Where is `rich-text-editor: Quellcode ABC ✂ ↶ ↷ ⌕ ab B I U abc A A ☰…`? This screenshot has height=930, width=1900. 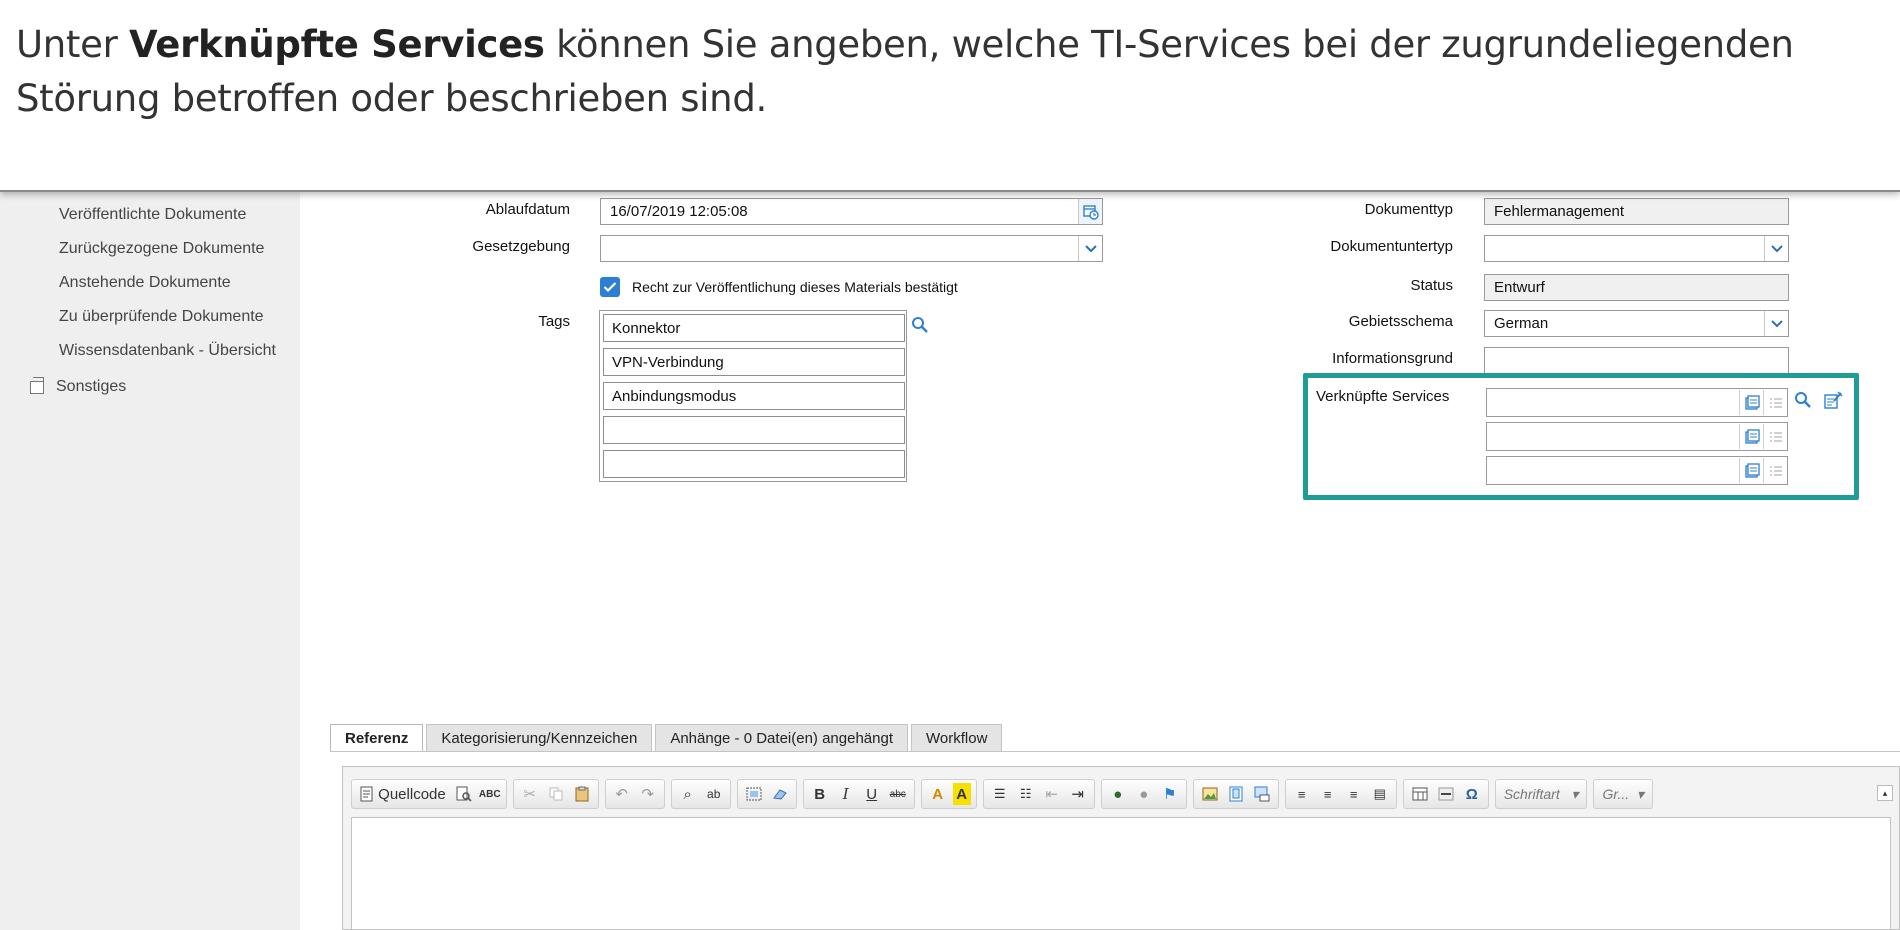
rich-text-editor: Quellcode ABC ✂ ↶ ↷ ⌕ ab B I U abc A A ☰… is located at coordinates (1121, 848).